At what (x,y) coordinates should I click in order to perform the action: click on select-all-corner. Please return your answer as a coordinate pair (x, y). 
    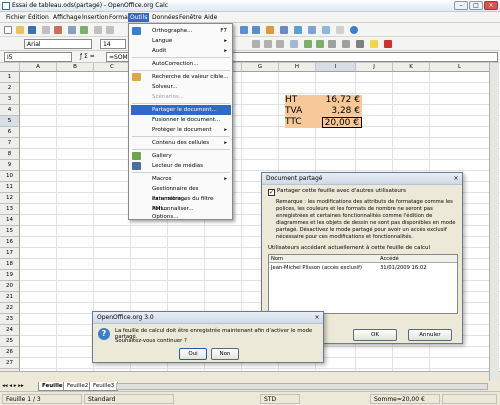
    Looking at the image, I should click on (10, 67).